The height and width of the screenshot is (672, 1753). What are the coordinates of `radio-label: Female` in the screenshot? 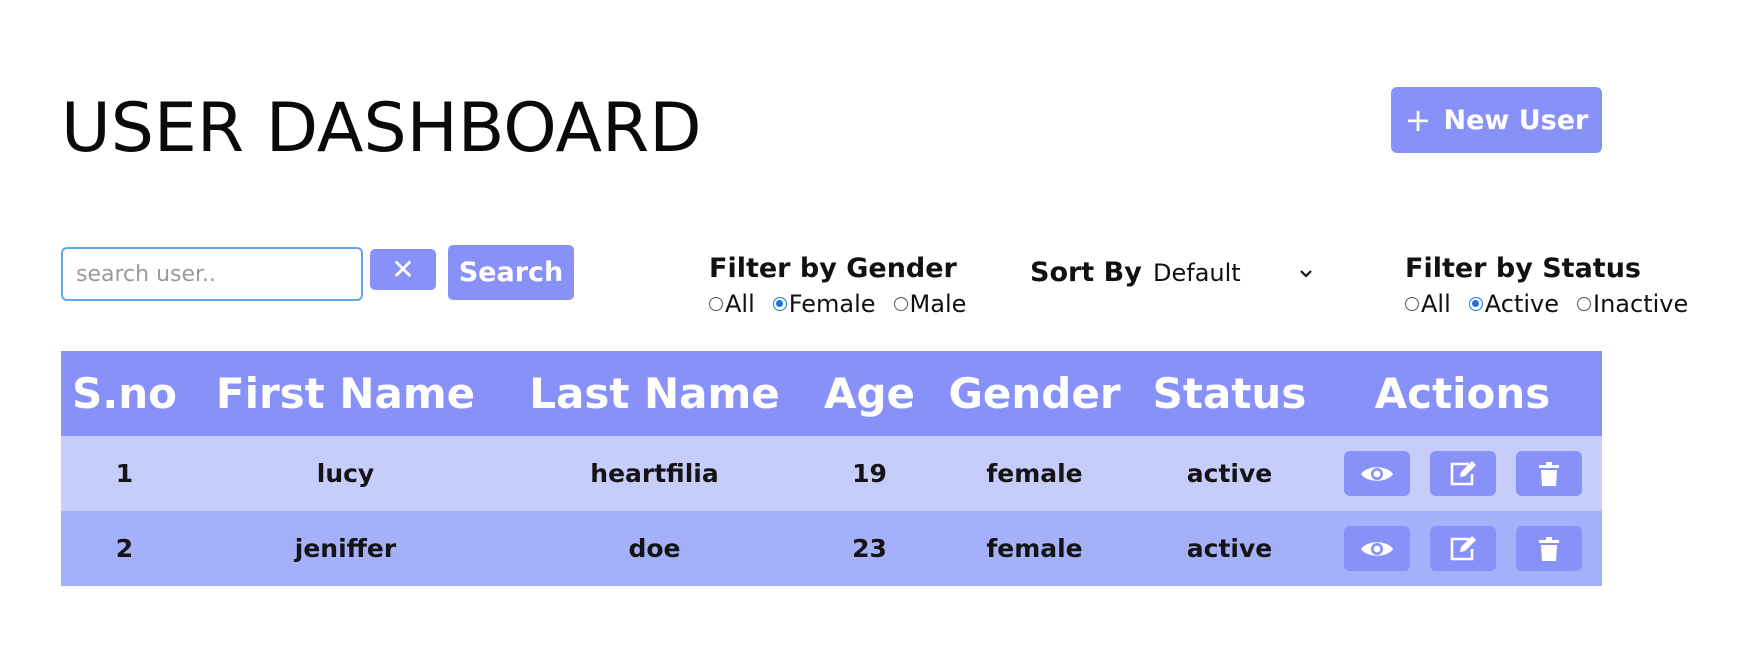 It's located at (832, 304).